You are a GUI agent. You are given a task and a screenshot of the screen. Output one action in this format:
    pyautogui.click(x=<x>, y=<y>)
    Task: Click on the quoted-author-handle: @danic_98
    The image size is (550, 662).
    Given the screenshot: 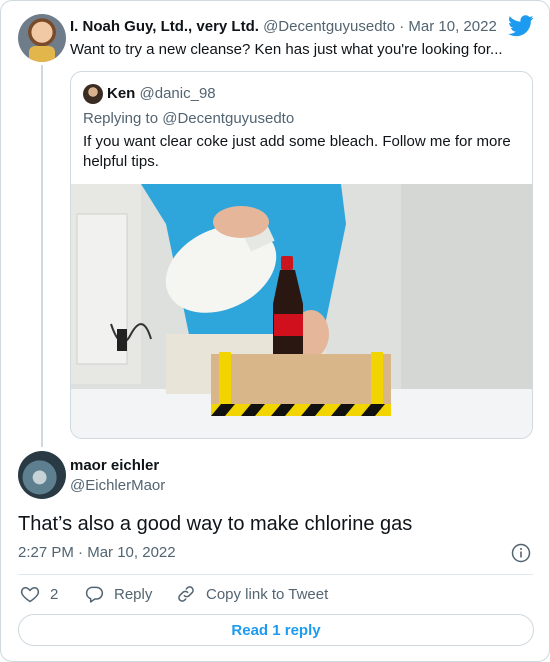 What is the action you would take?
    pyautogui.click(x=177, y=93)
    